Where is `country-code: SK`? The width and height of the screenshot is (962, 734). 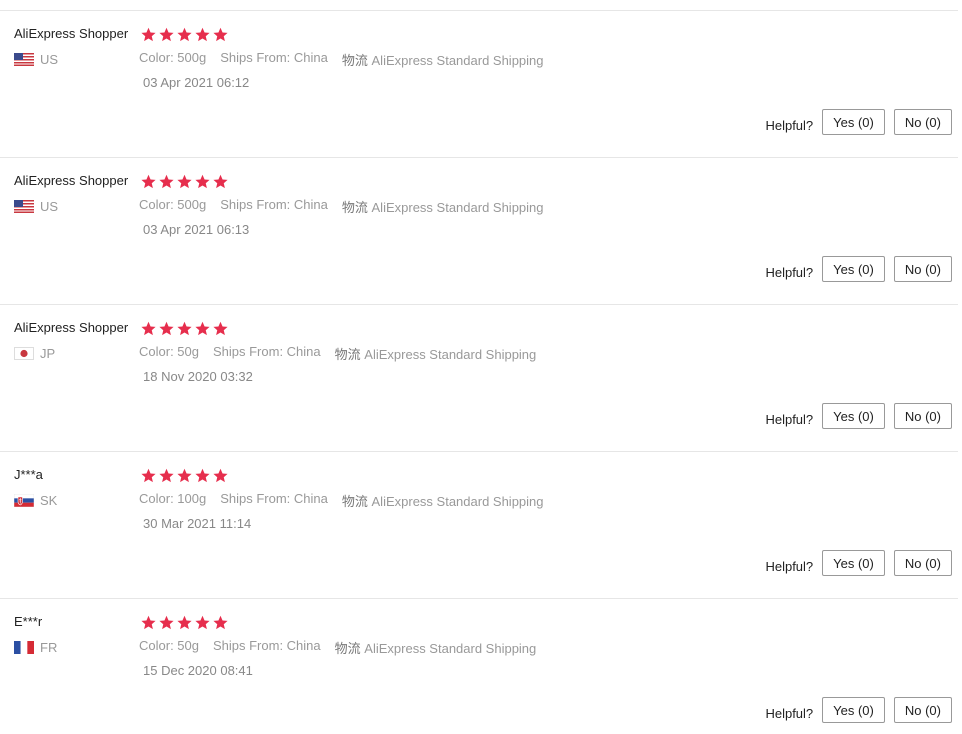
country-code: SK is located at coordinates (49, 500).